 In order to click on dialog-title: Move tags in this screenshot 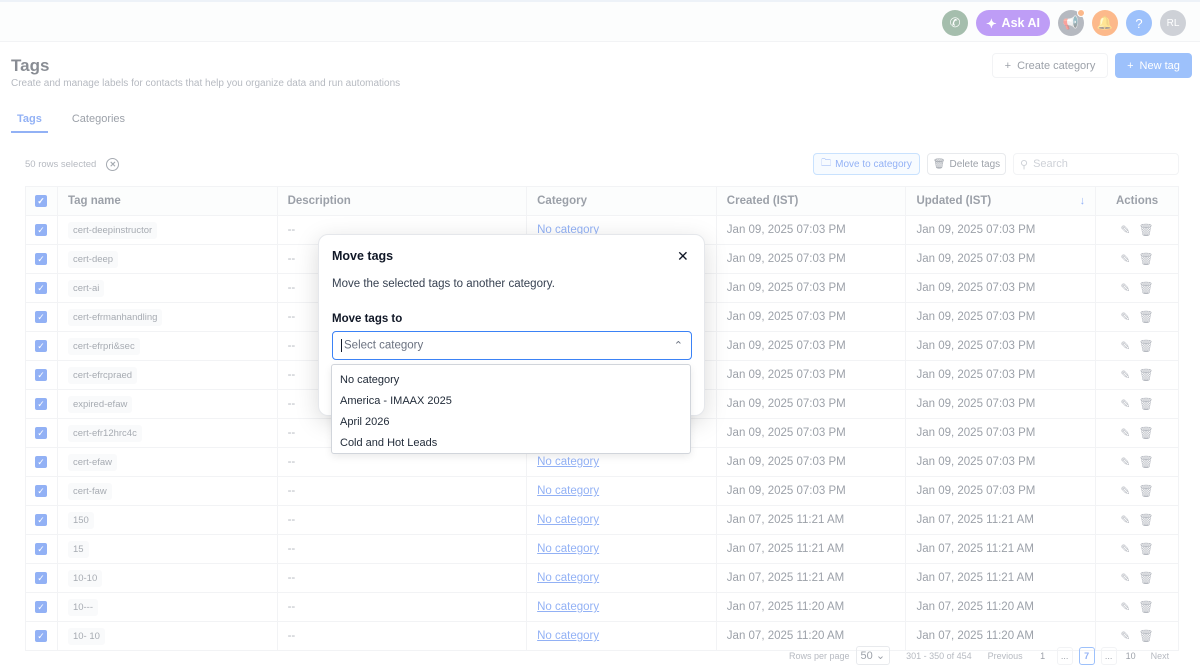, I will do `click(363, 256)`.